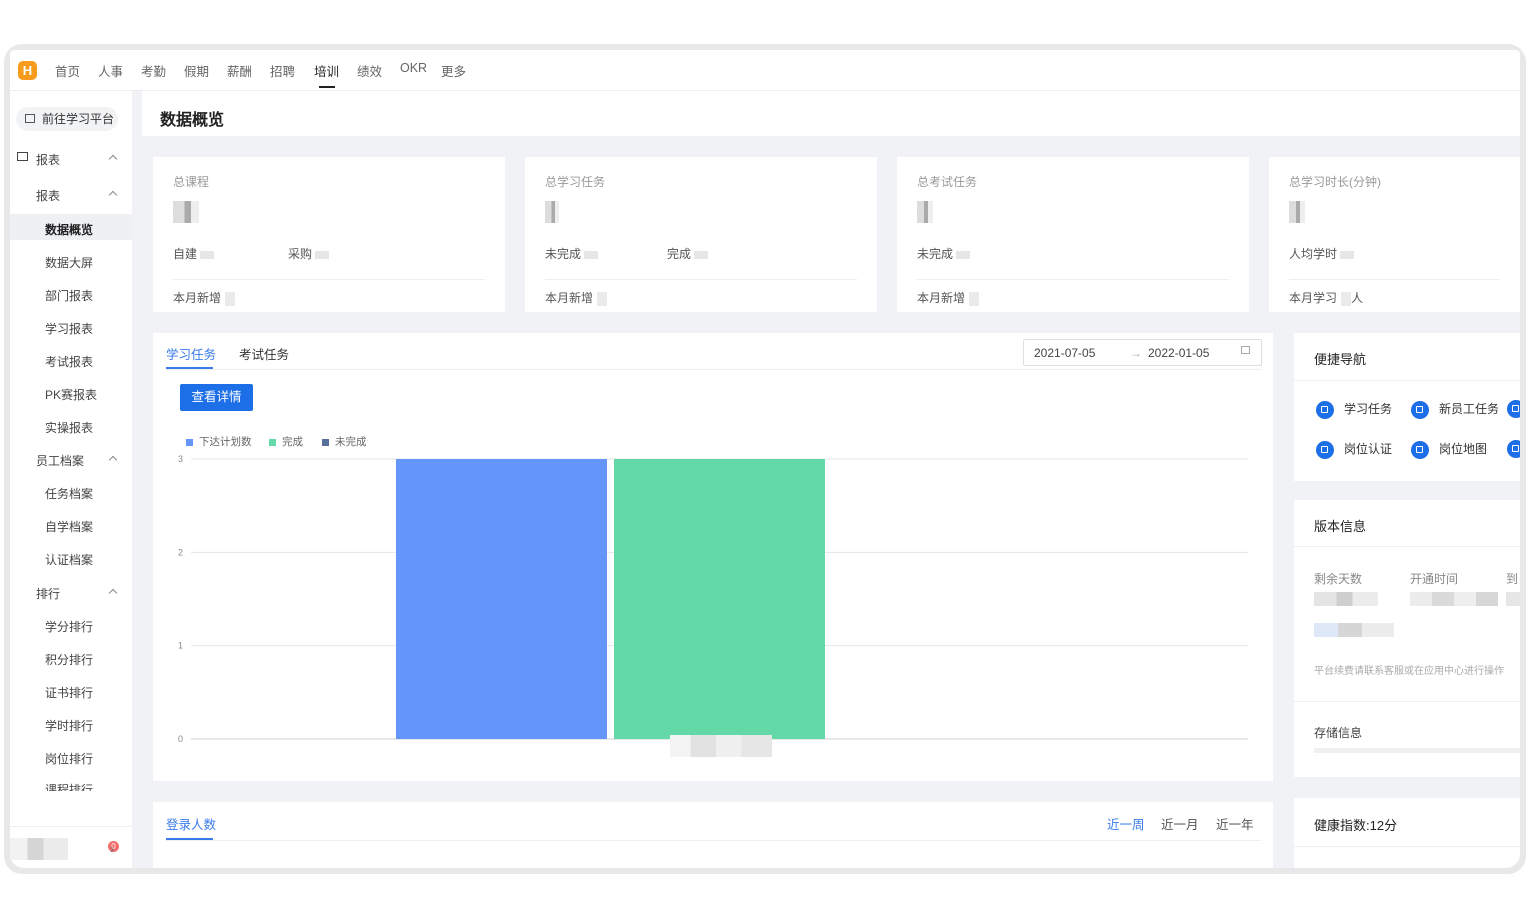  I want to click on sidebar-item-course-rank-clip: 课程排行, so click(69, 786).